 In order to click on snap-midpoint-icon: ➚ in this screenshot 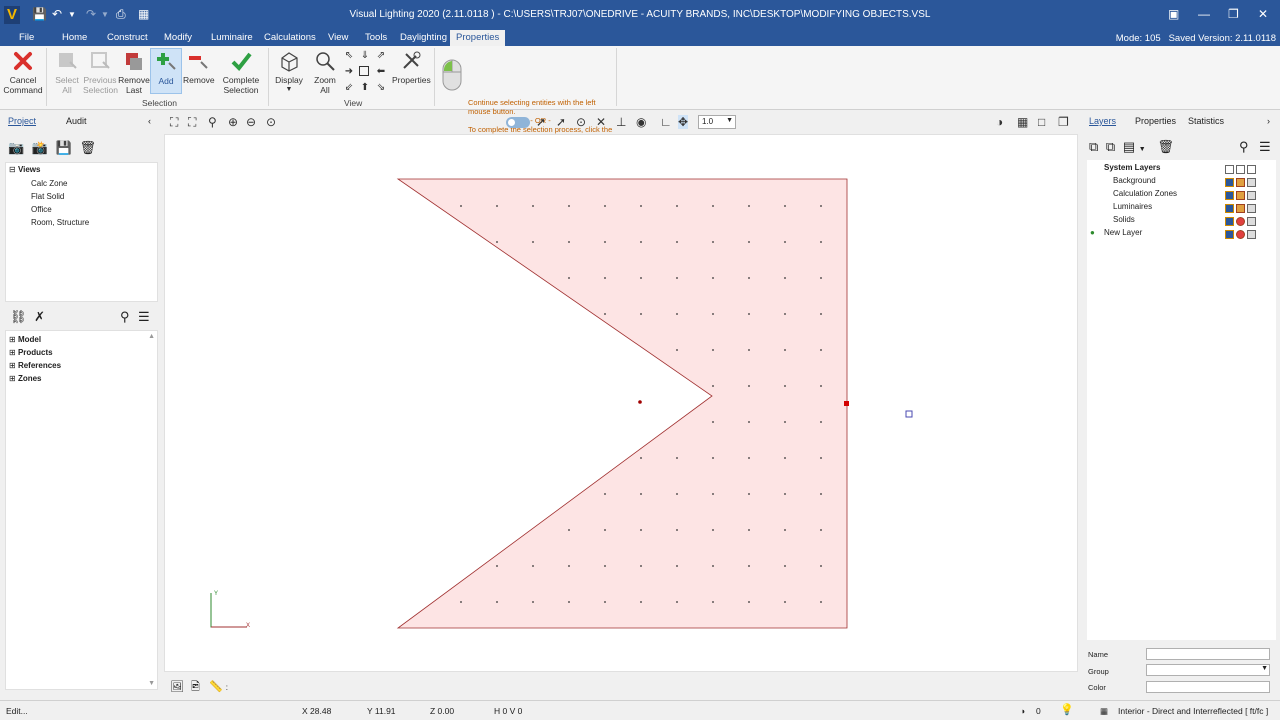, I will do `click(561, 122)`.